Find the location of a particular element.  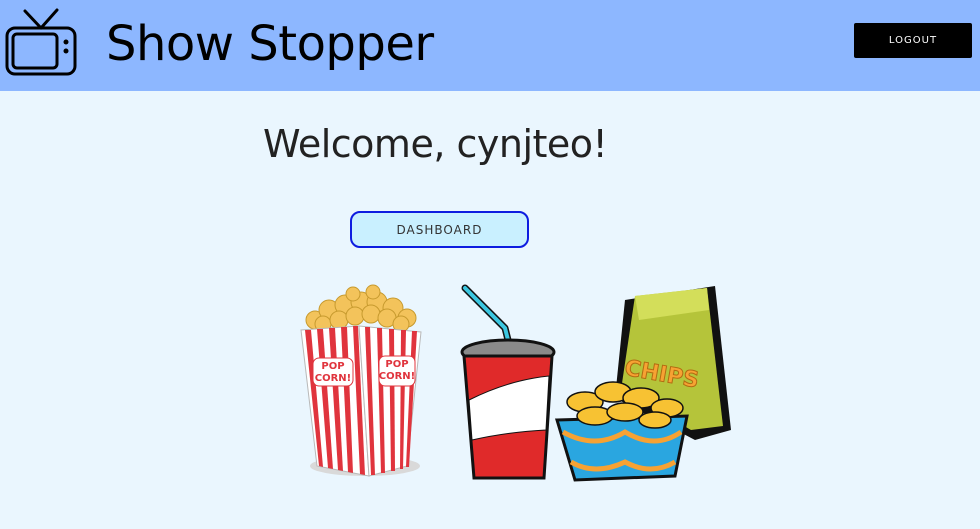

logout-button: LOGOUT is located at coordinates (913, 40).